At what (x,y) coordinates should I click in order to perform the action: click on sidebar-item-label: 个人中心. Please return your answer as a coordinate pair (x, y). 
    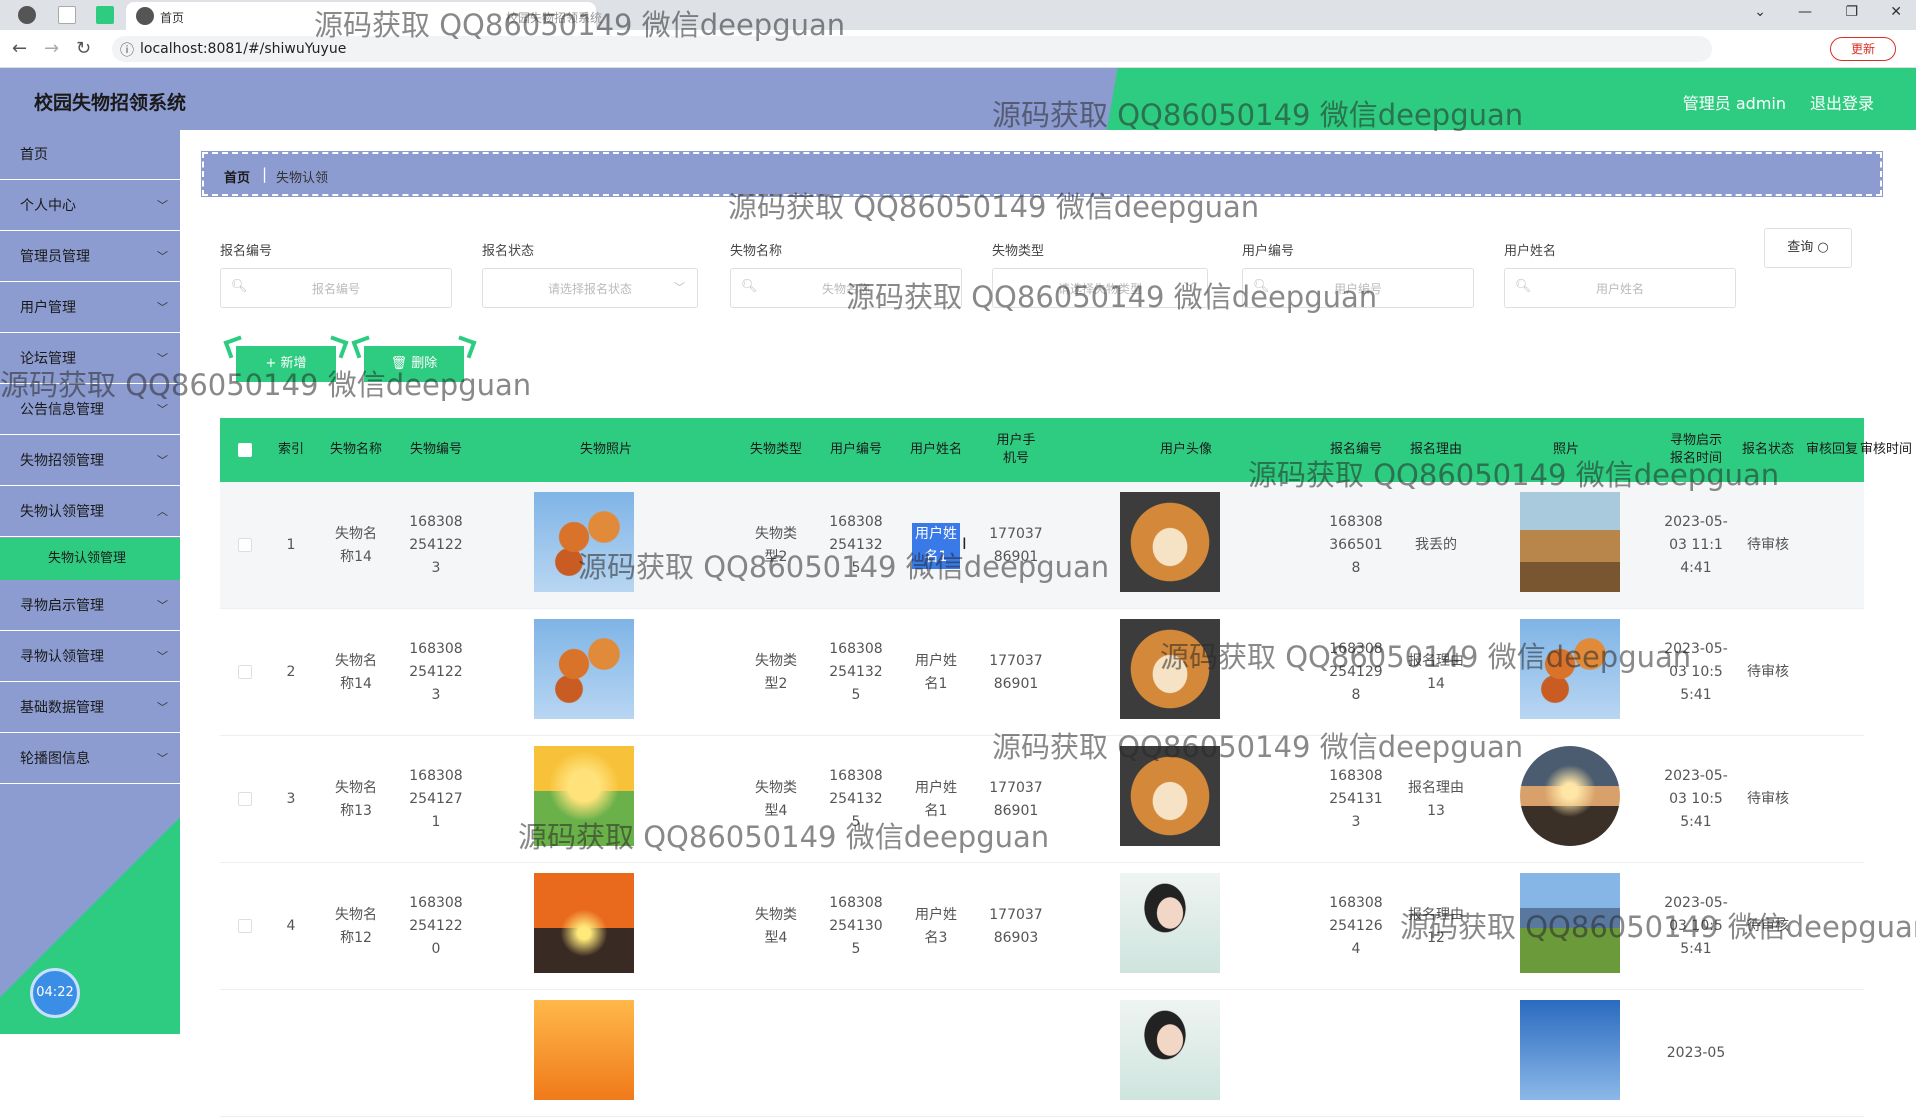
    Looking at the image, I should click on (48, 206).